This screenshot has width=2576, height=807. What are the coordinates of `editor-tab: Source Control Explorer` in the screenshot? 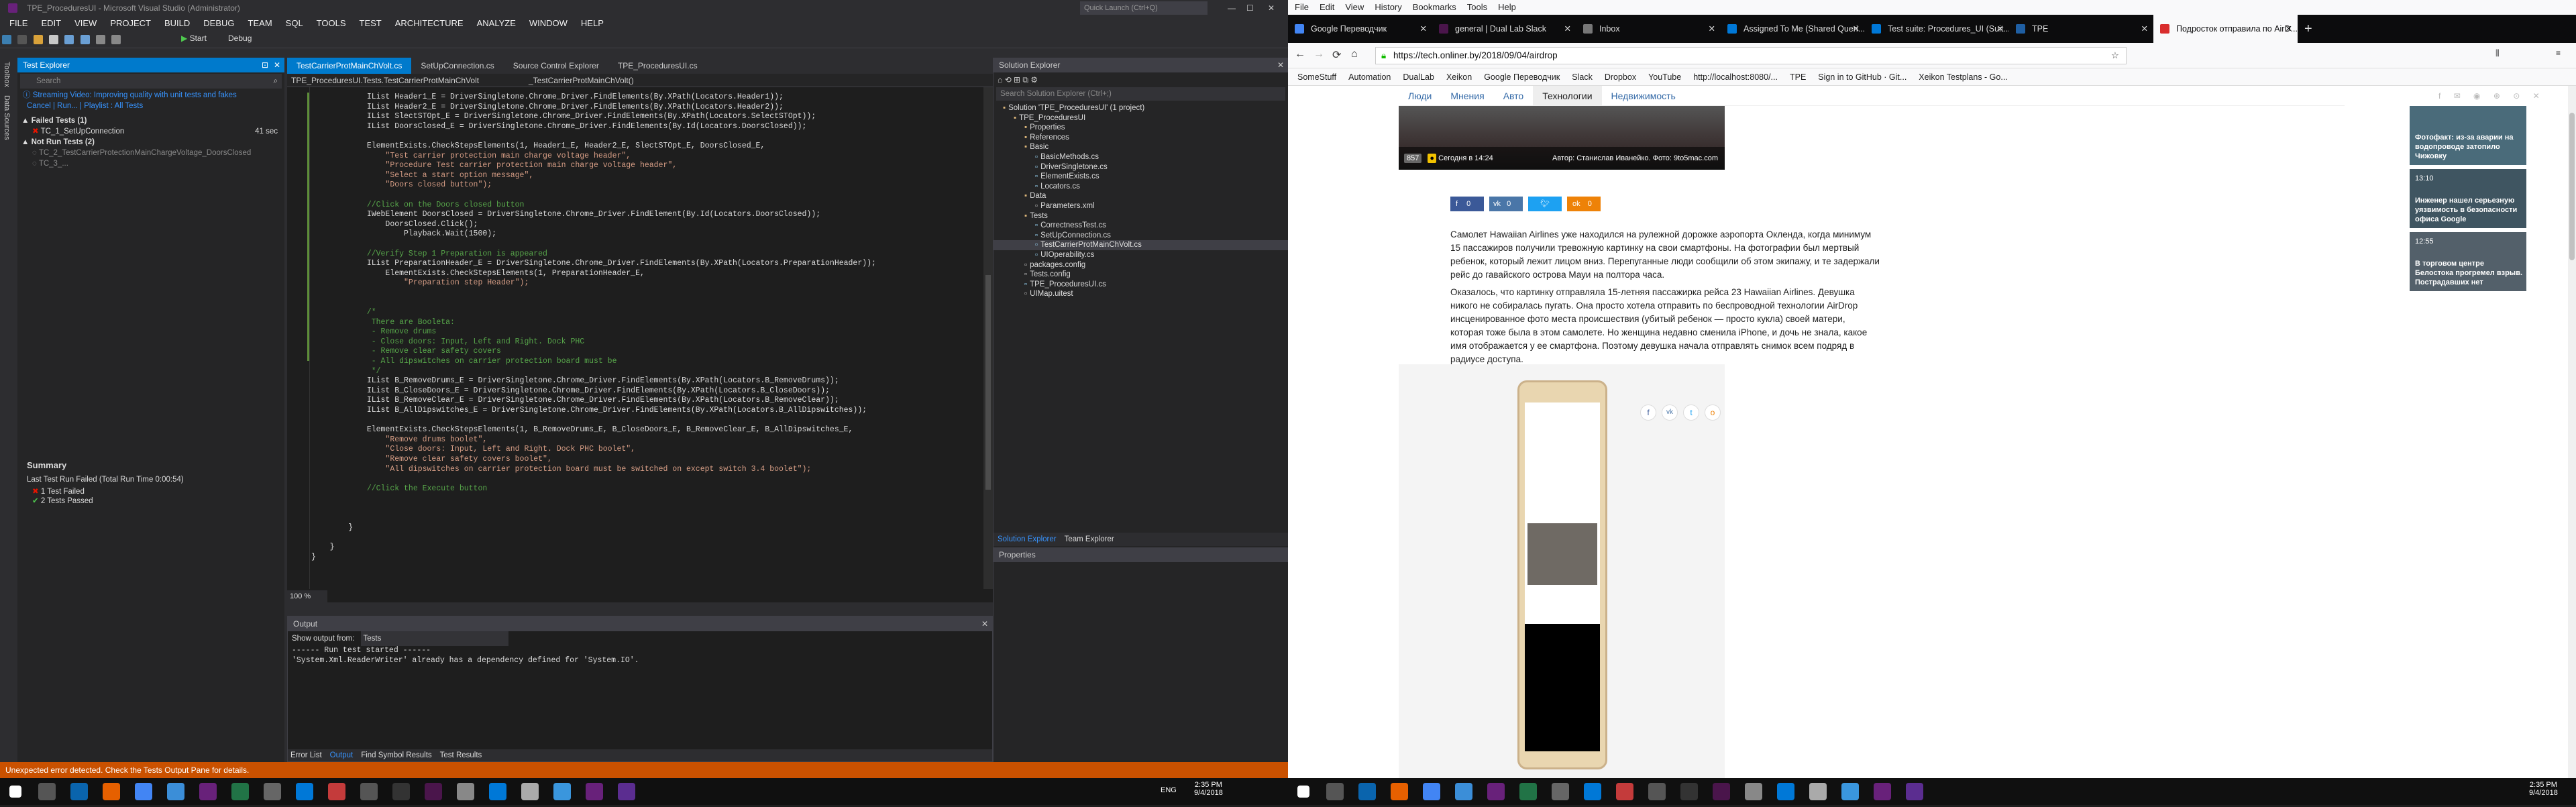 It's located at (556, 66).